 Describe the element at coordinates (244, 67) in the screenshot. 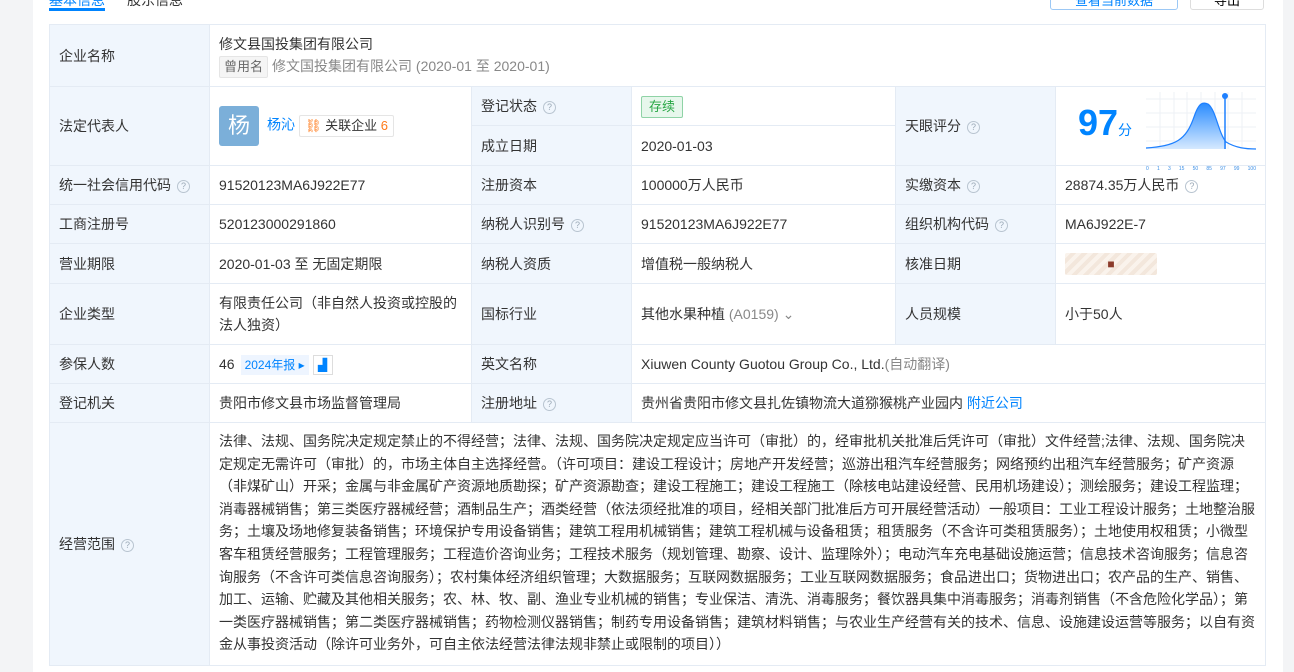

I see `former-name-tag: 曾用名` at that location.